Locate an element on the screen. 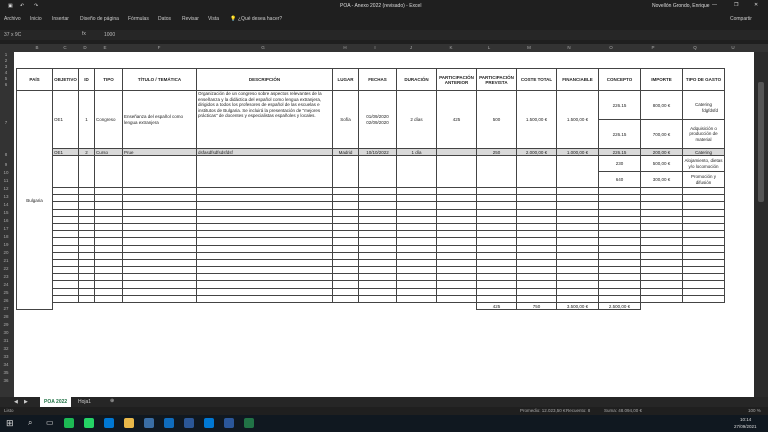  edge-icon is located at coordinates (109, 423).